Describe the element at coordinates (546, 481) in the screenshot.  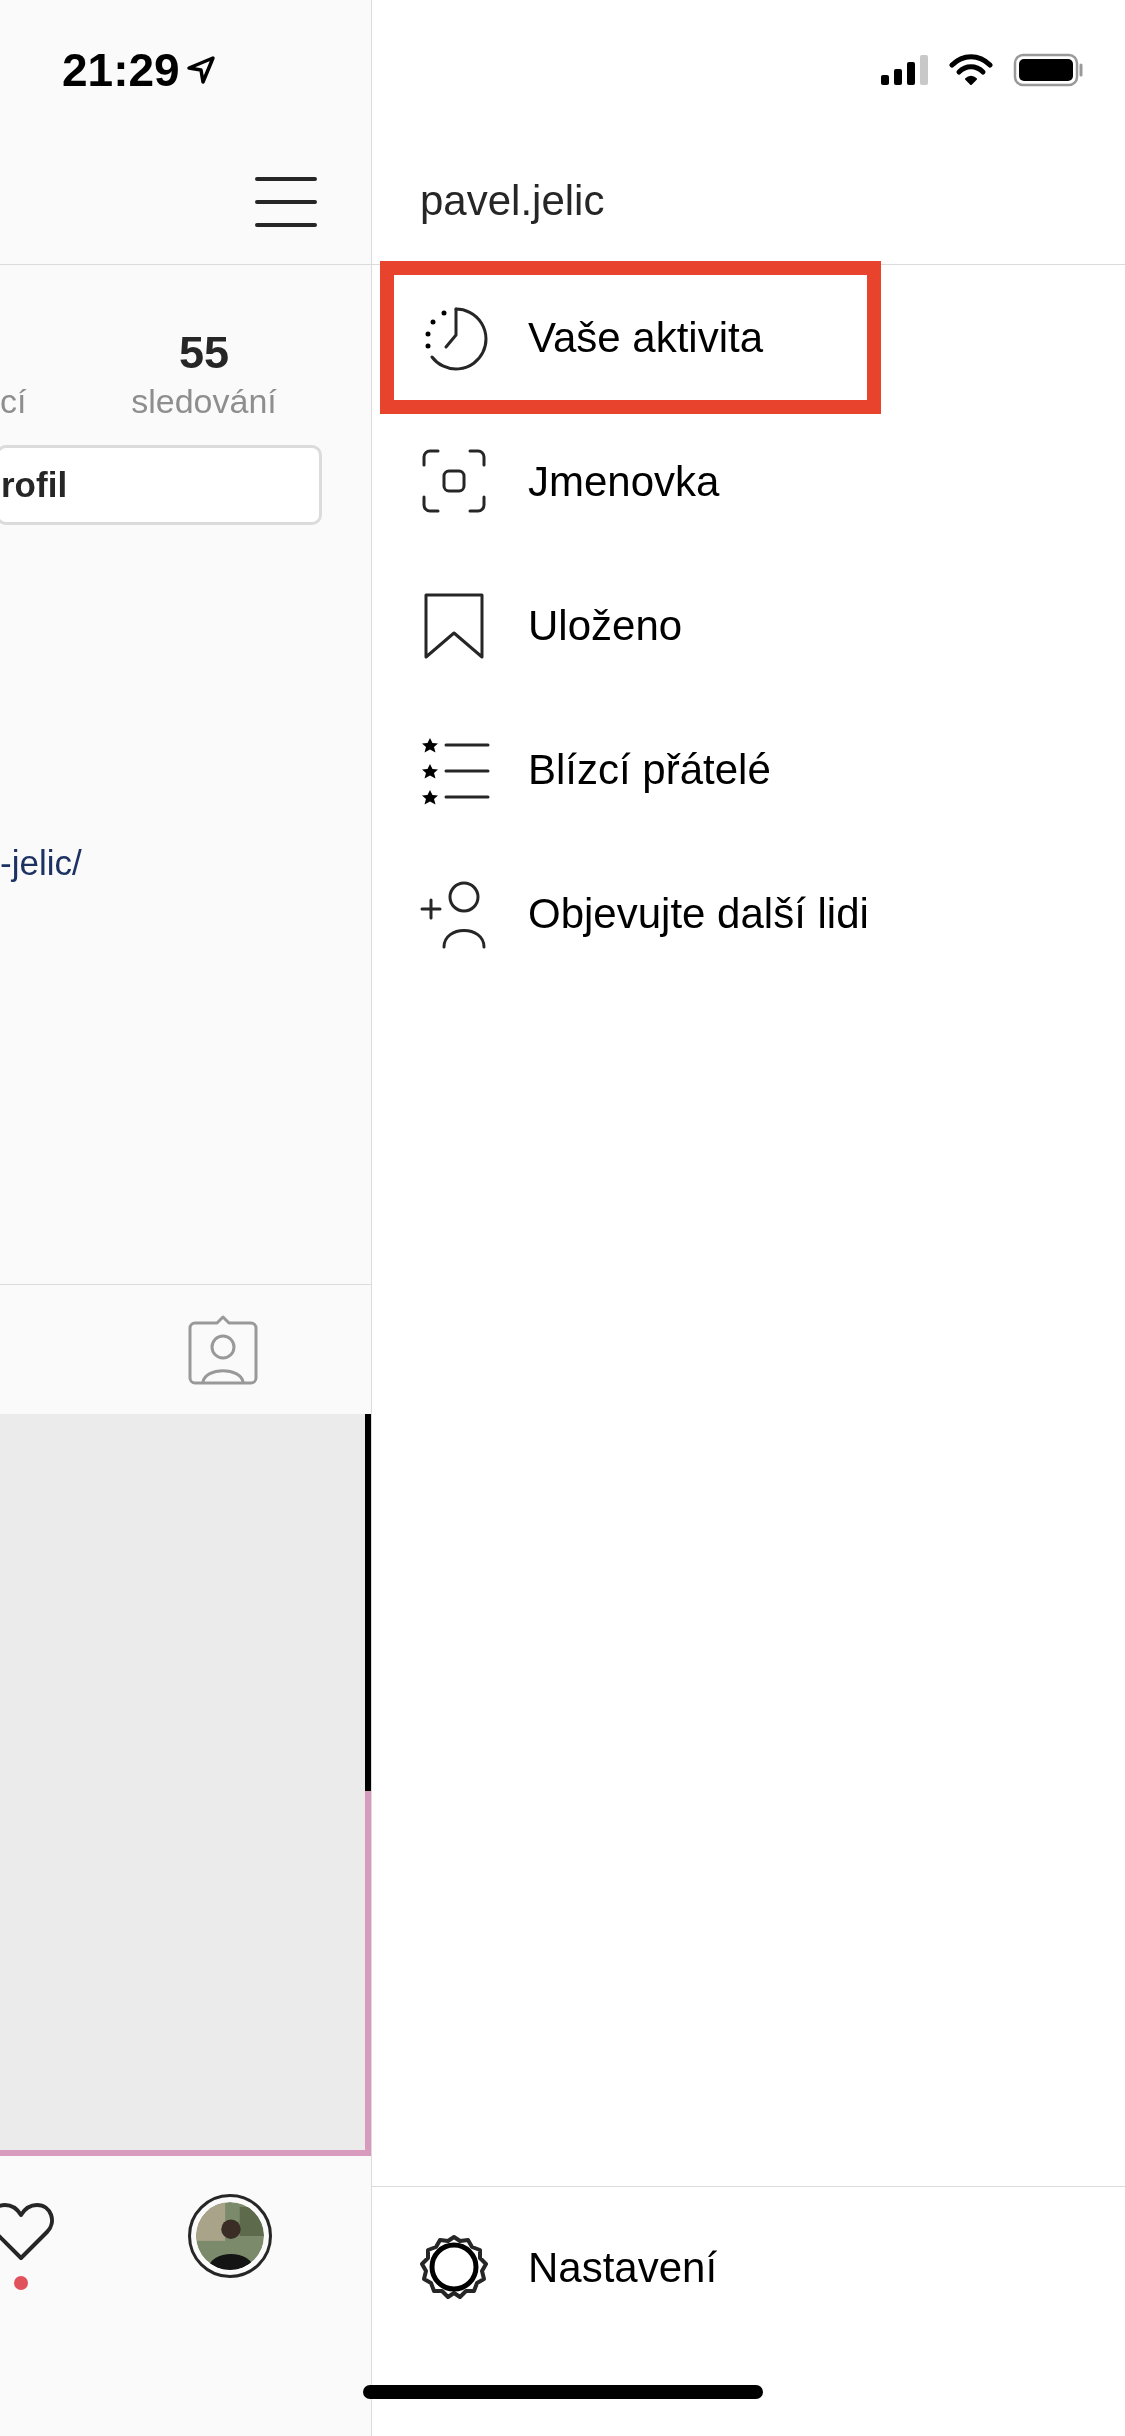
I see `menu-item: Jmenovka` at that location.